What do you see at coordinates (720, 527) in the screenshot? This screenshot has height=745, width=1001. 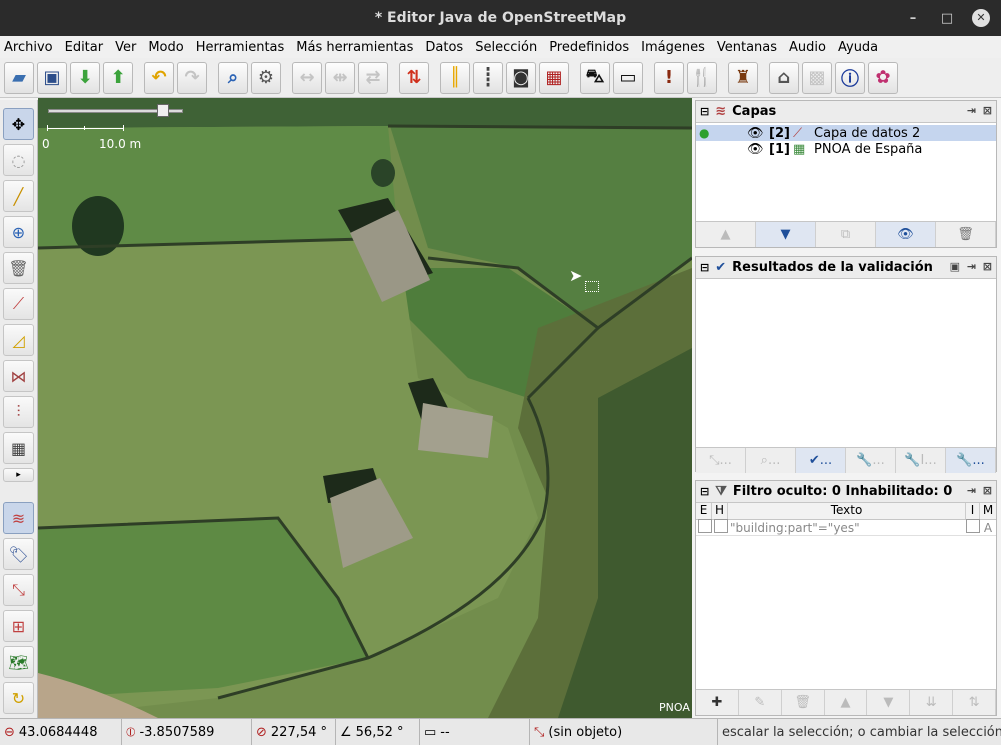 I see `hide-checkbox` at bounding box center [720, 527].